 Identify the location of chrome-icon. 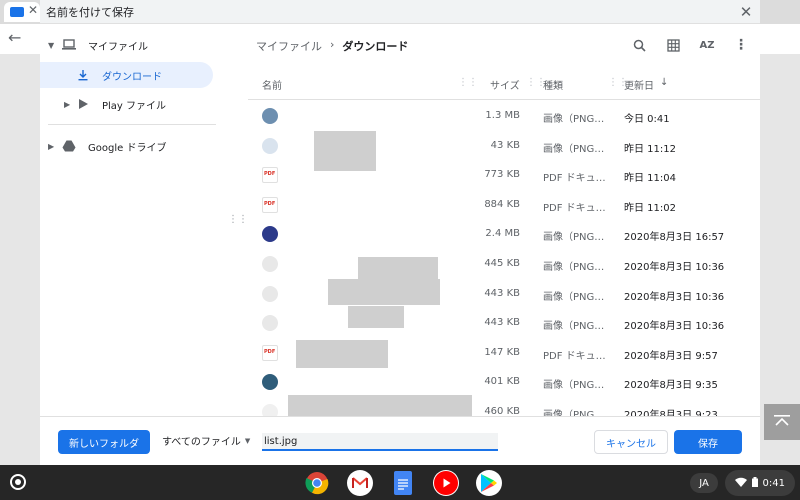
(317, 483).